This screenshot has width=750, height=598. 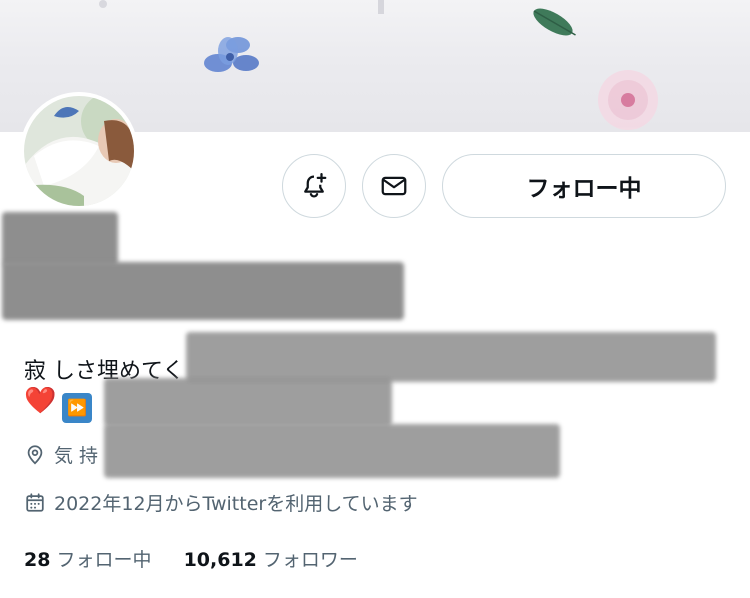 I want to click on calendar-icon, so click(x=35, y=502).